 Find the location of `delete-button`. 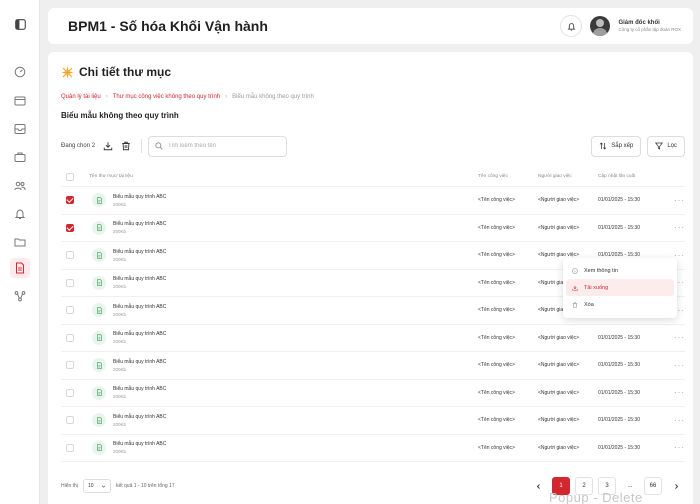

delete-button is located at coordinates (126, 146).